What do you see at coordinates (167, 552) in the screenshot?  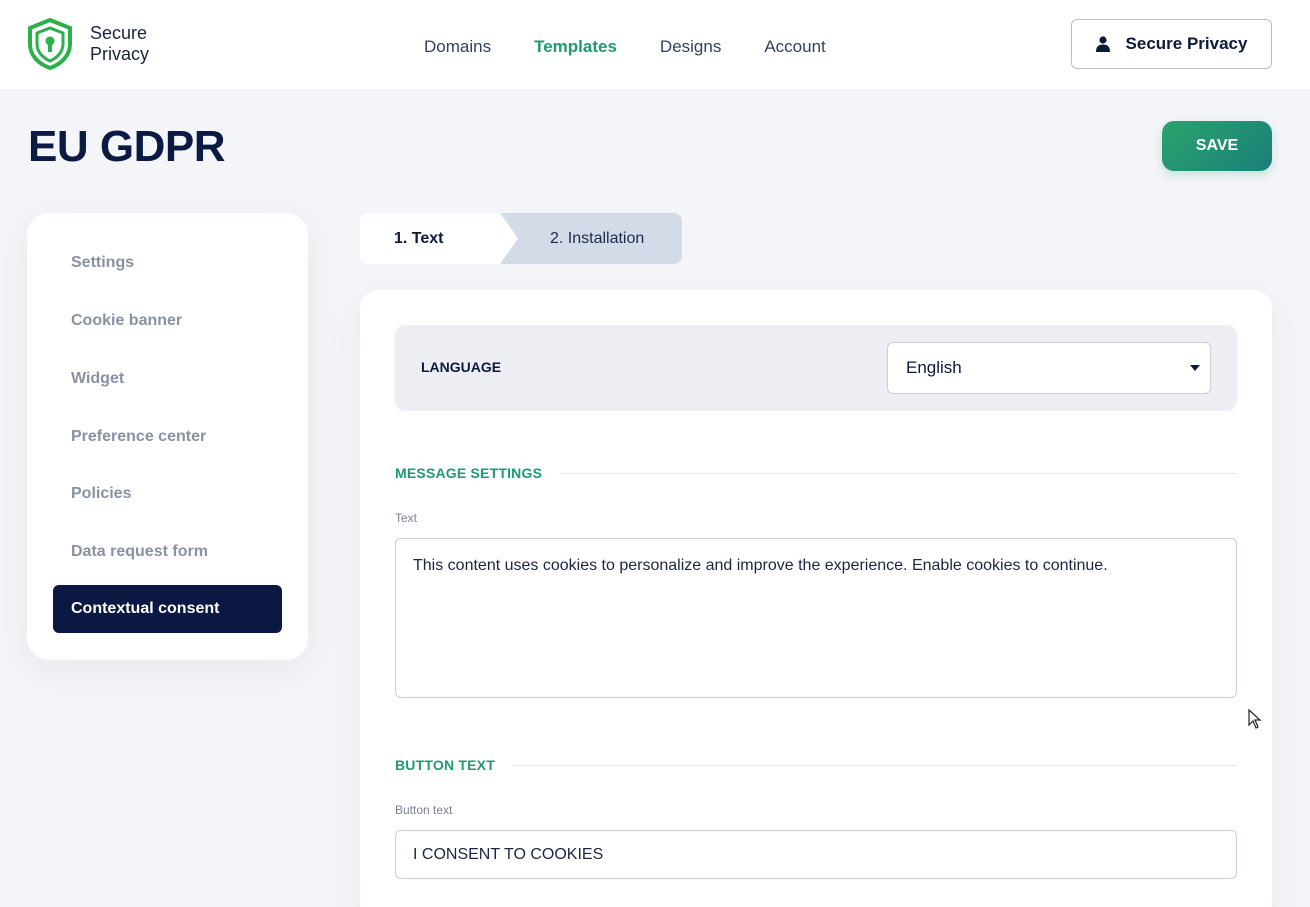 I see `sidebar-item-data-request-form: Data request form` at bounding box center [167, 552].